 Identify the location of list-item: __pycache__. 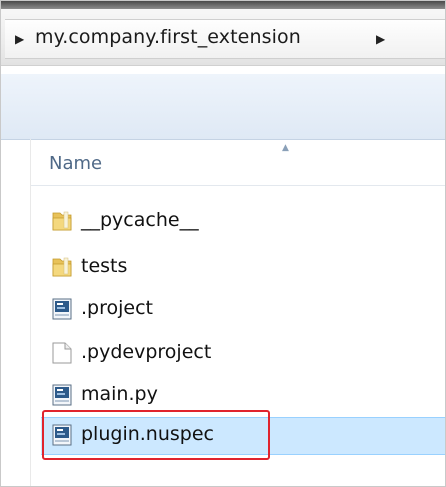
(238, 221).